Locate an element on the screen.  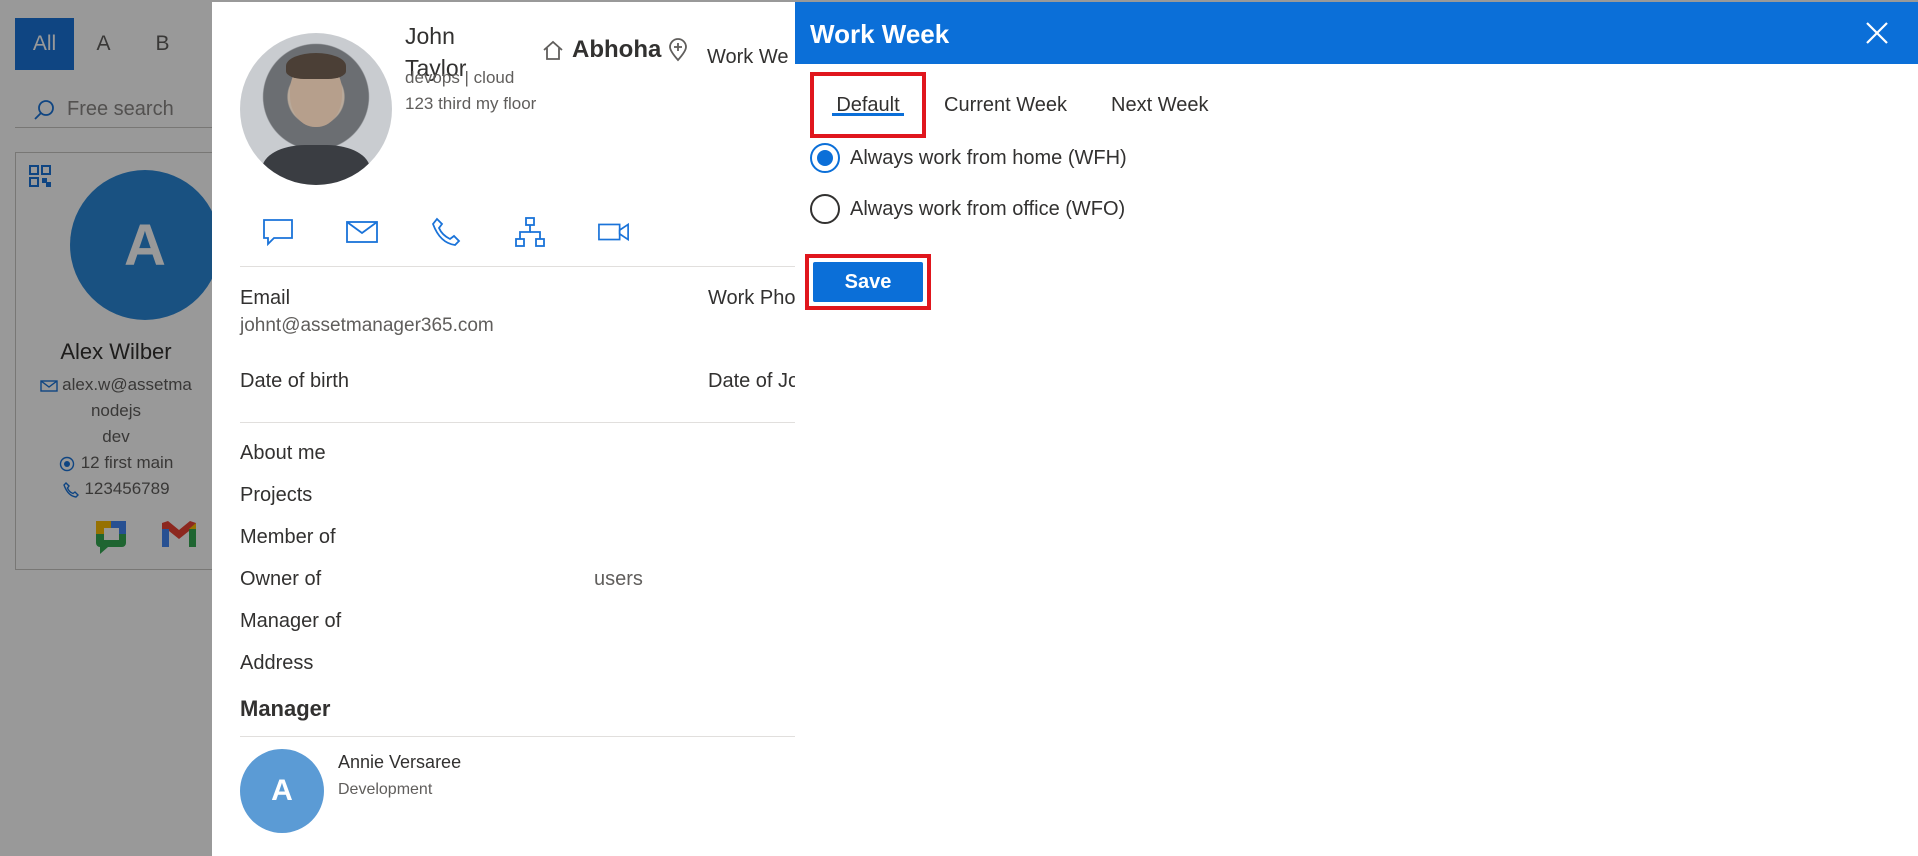
profile-subtitle: devops | cloud is located at coordinates (460, 77).